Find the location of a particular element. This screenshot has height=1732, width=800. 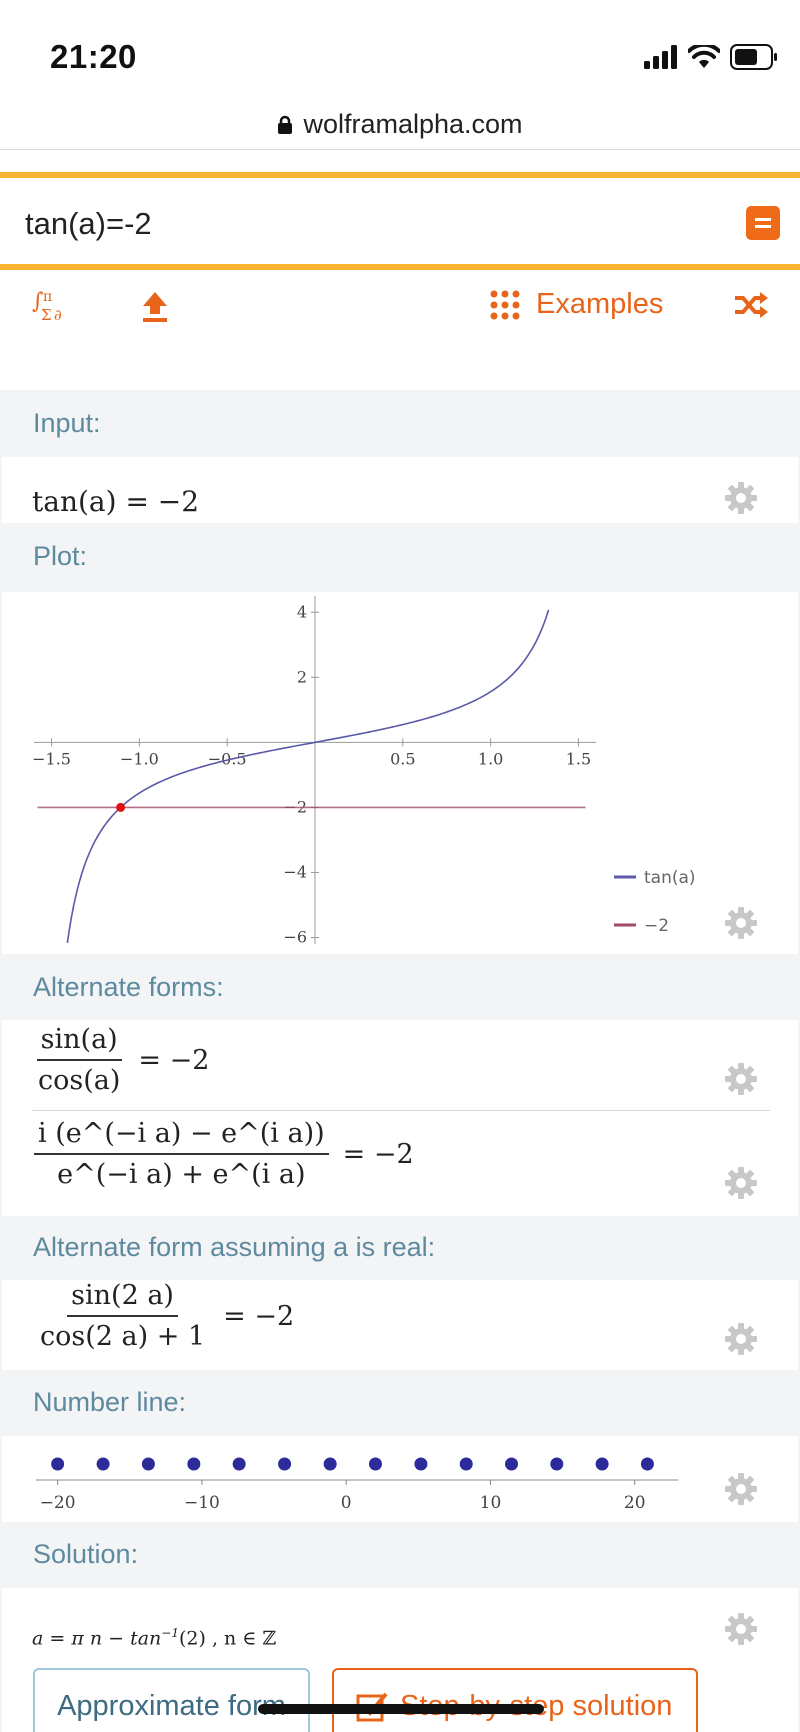

solution-expr-tail: (2) , n ∈ ℤ is located at coordinates (228, 1638).